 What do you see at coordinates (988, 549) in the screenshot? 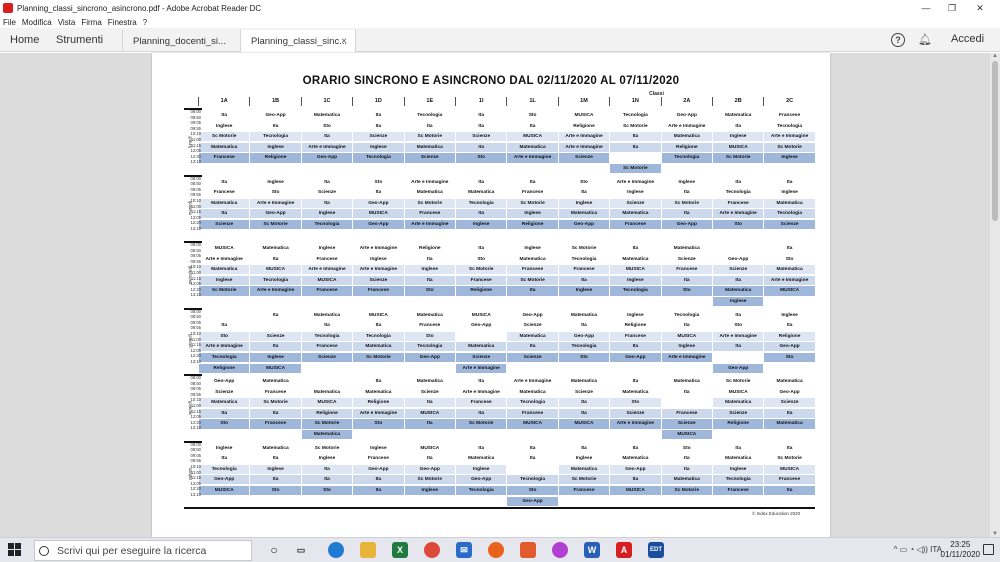
I see `notifications-icon` at bounding box center [988, 549].